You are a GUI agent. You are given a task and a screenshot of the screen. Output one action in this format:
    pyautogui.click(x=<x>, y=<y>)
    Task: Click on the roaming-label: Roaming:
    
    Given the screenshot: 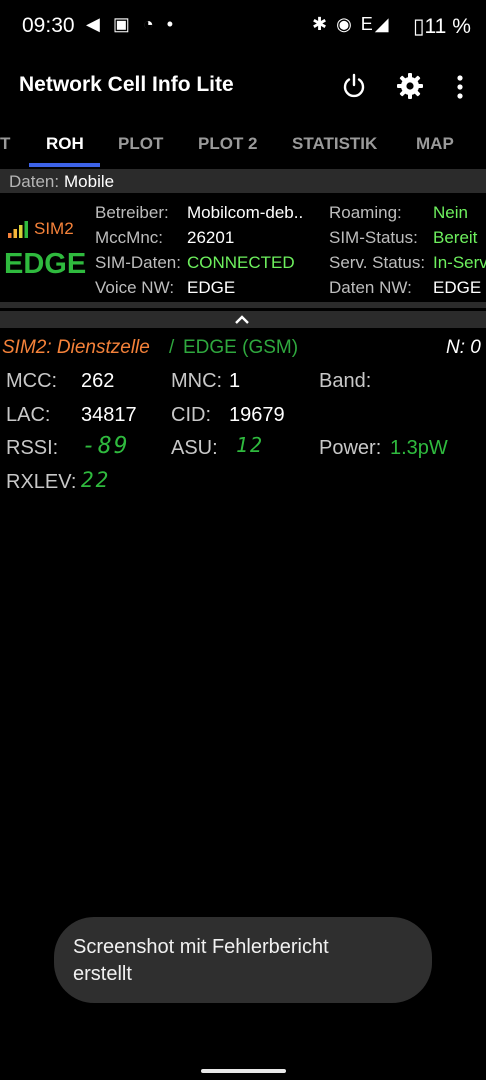 What is the action you would take?
    pyautogui.click(x=365, y=212)
    